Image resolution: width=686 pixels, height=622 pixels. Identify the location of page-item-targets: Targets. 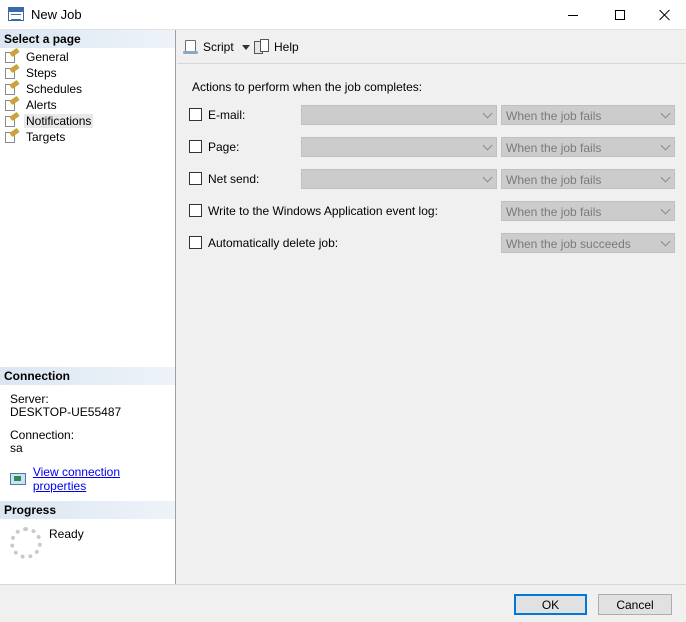
(89, 136).